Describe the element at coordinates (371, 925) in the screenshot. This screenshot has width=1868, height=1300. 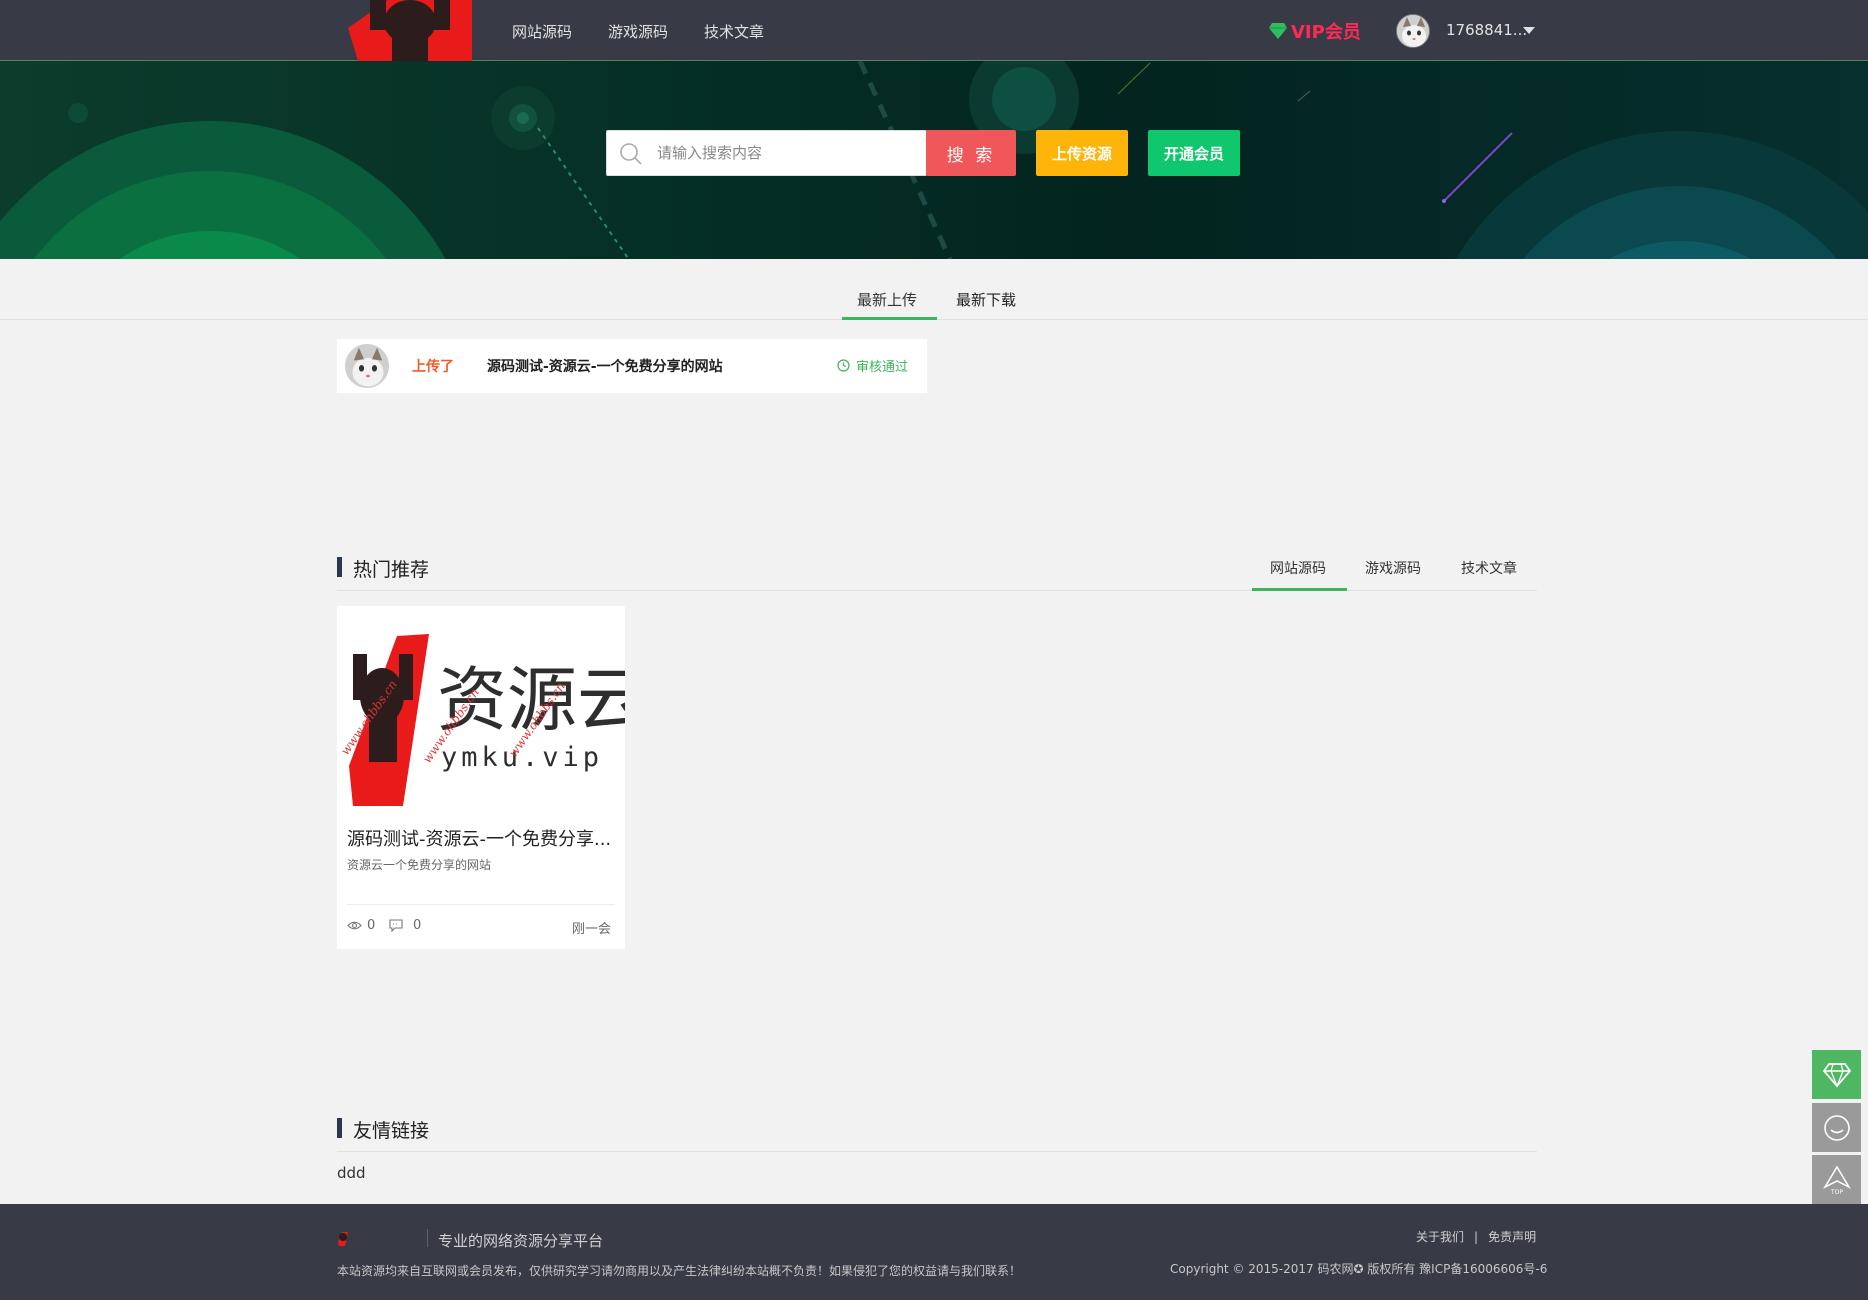
I see `view-count-value: 0` at that location.